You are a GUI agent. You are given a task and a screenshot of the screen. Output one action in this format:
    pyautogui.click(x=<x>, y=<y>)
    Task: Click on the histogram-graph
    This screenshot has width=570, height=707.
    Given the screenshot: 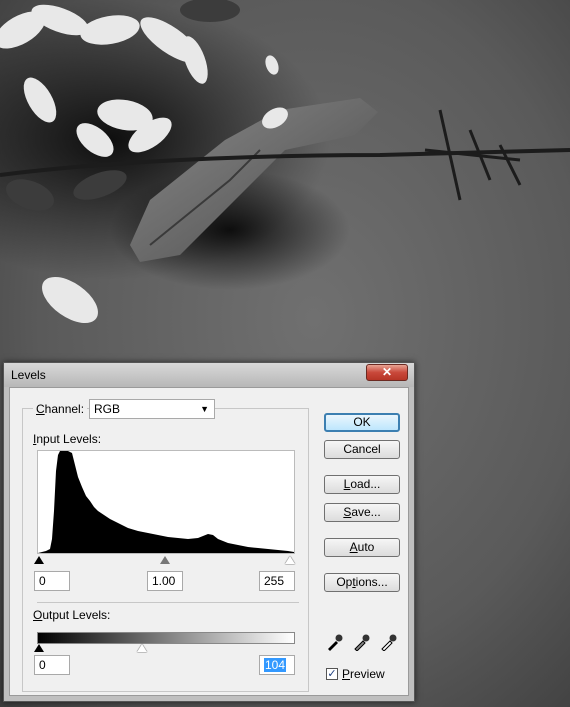 What is the action you would take?
    pyautogui.click(x=166, y=502)
    